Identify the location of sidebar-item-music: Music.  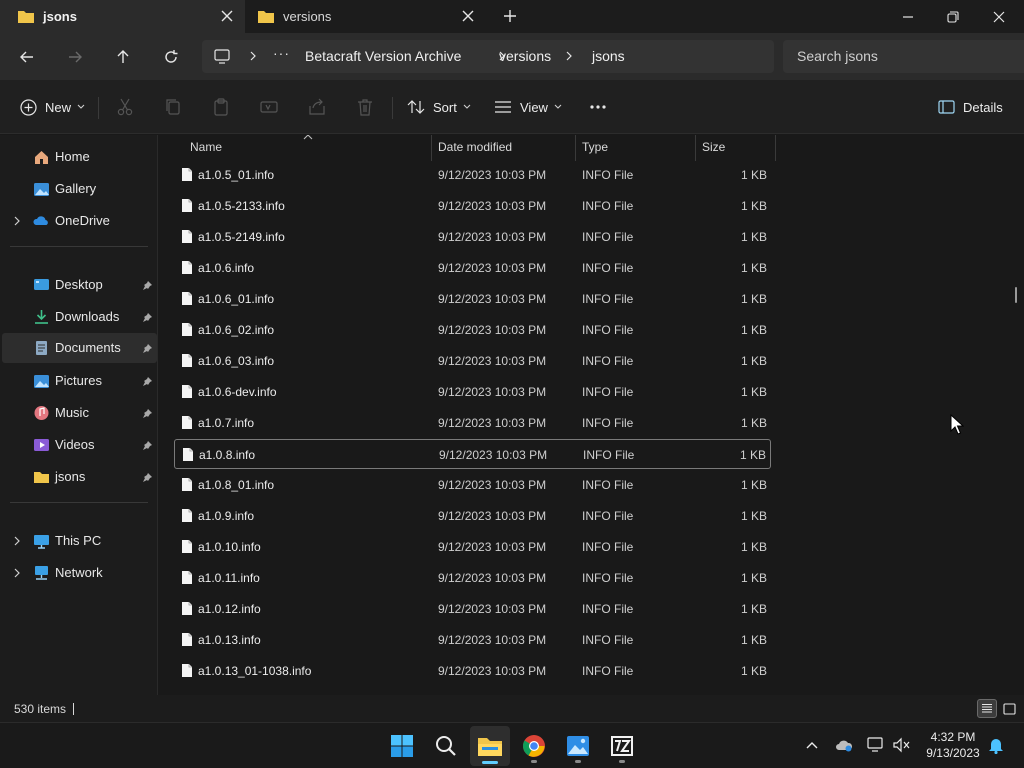
(79, 413).